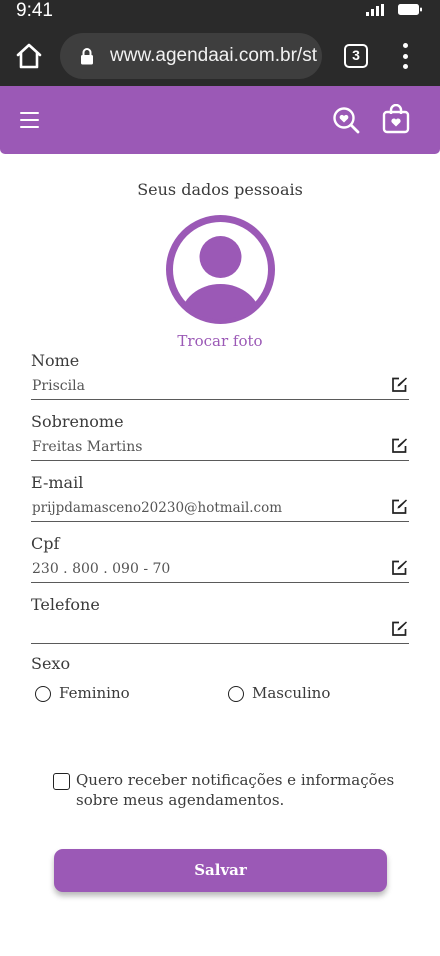 The image size is (440, 956). What do you see at coordinates (220, 582) in the screenshot?
I see `cpf-underline` at bounding box center [220, 582].